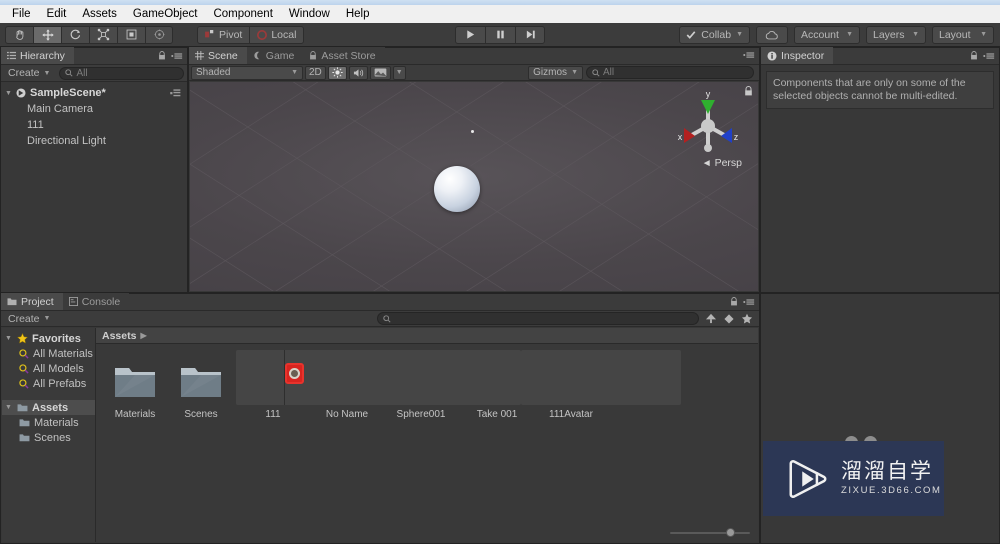  Describe the element at coordinates (94, 125) in the screenshot. I see `hierarchy-row-111: 111` at that location.